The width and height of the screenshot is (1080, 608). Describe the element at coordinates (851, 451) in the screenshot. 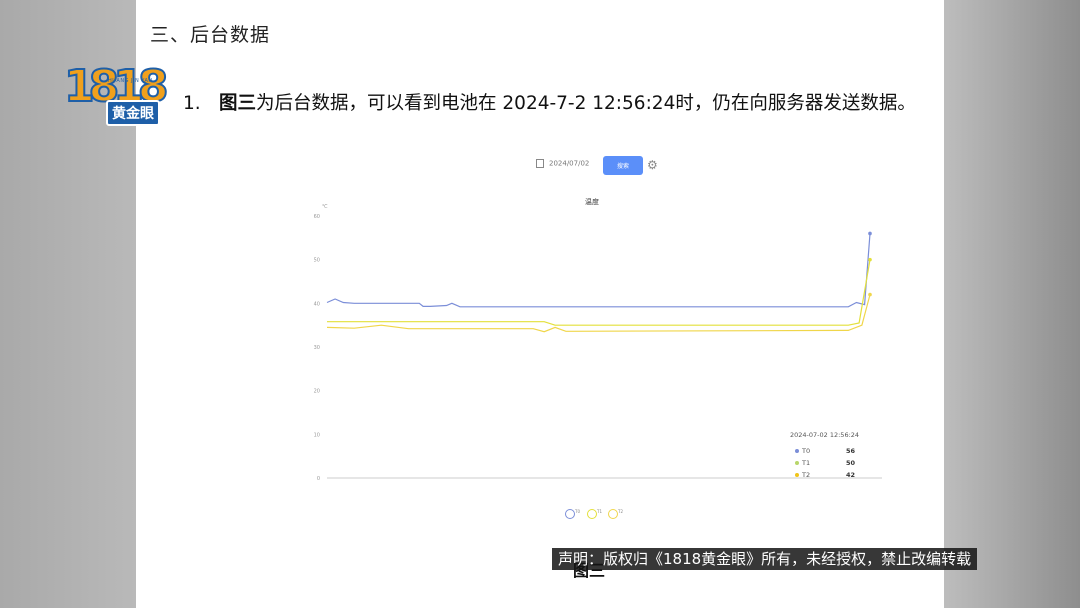

I see `tooltip-series-value: 56` at that location.